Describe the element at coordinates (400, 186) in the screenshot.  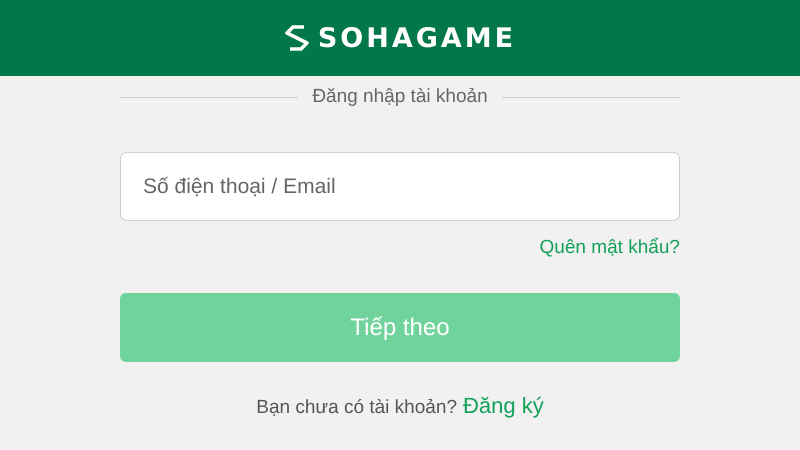
I see `phone-email-field: Số điện thoại / Email` at that location.